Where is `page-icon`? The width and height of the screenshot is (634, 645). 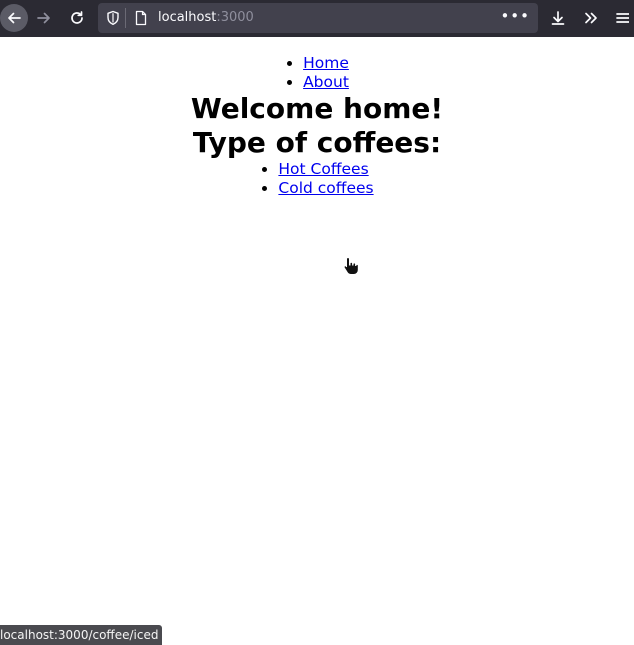 page-icon is located at coordinates (141, 18).